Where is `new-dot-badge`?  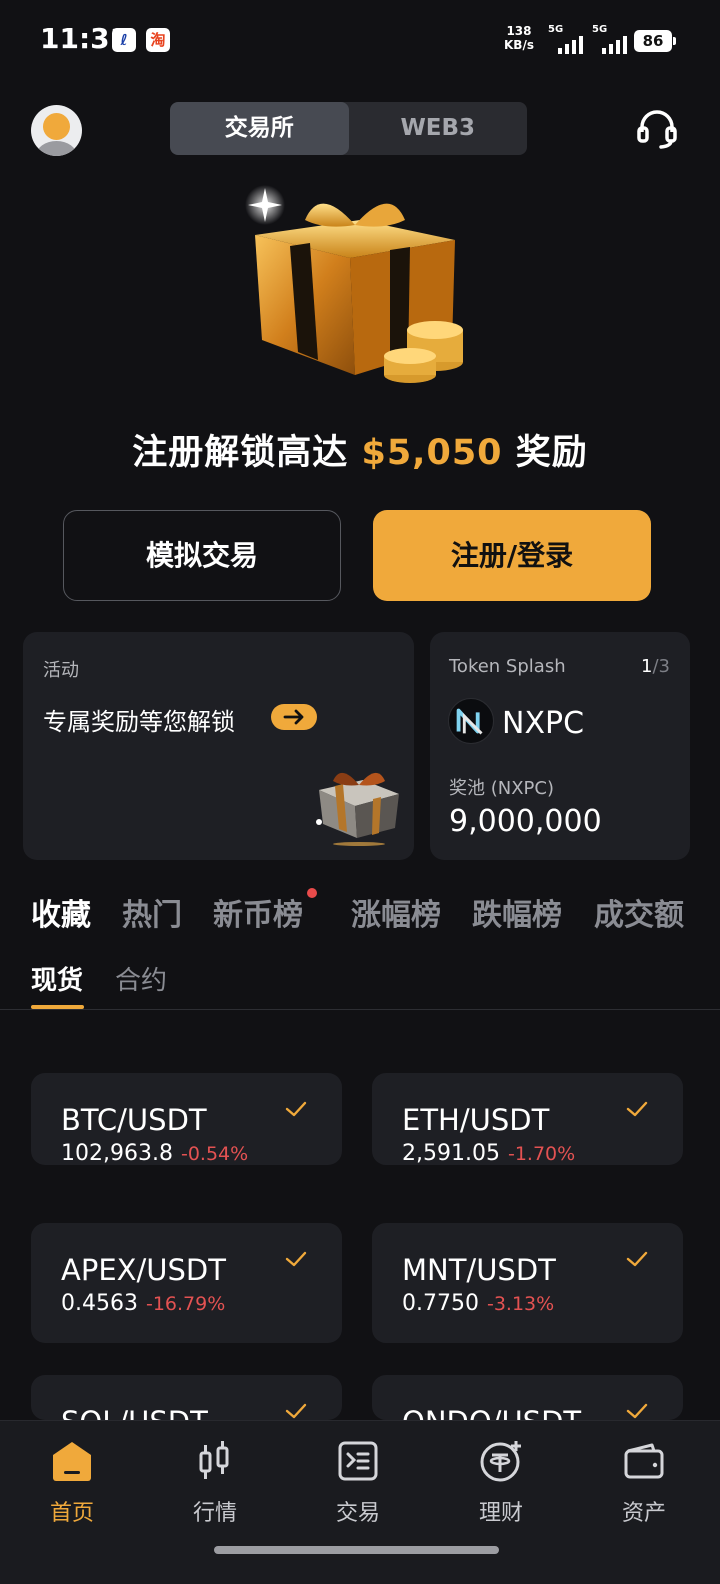
new-dot-badge is located at coordinates (312, 893).